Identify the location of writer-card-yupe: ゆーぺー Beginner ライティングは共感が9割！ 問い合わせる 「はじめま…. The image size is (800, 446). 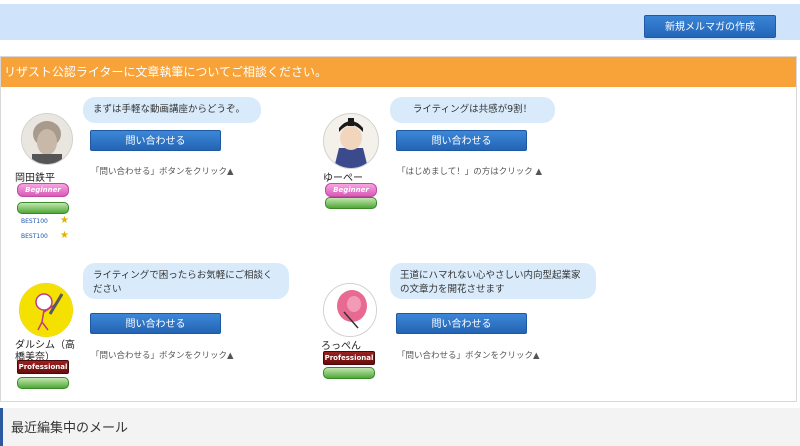
(457, 133).